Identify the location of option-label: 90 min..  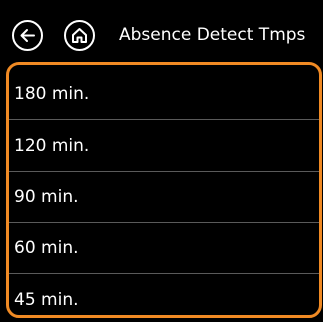
(46, 197).